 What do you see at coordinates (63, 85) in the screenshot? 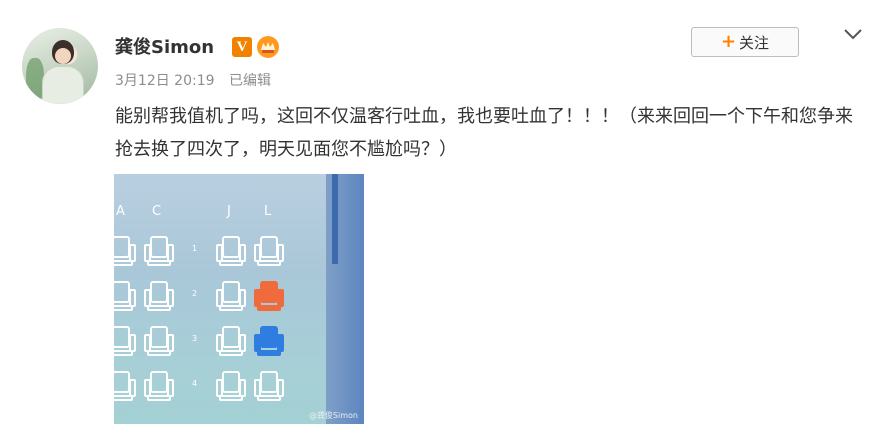
I see `avatar-shirt` at bounding box center [63, 85].